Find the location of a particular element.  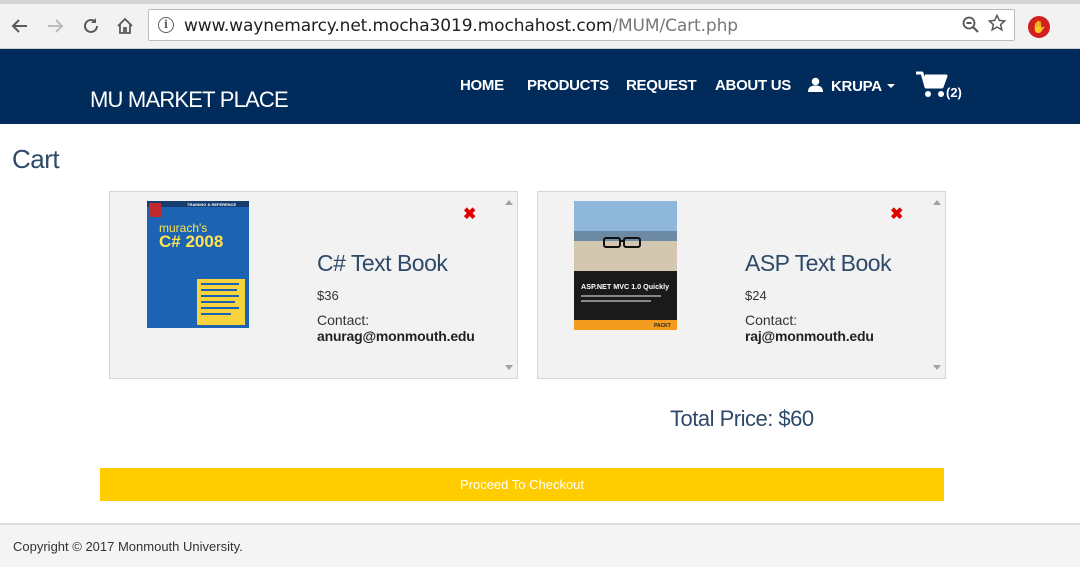

item-contact-email: raj@monmouth.edu is located at coordinates (809, 336).